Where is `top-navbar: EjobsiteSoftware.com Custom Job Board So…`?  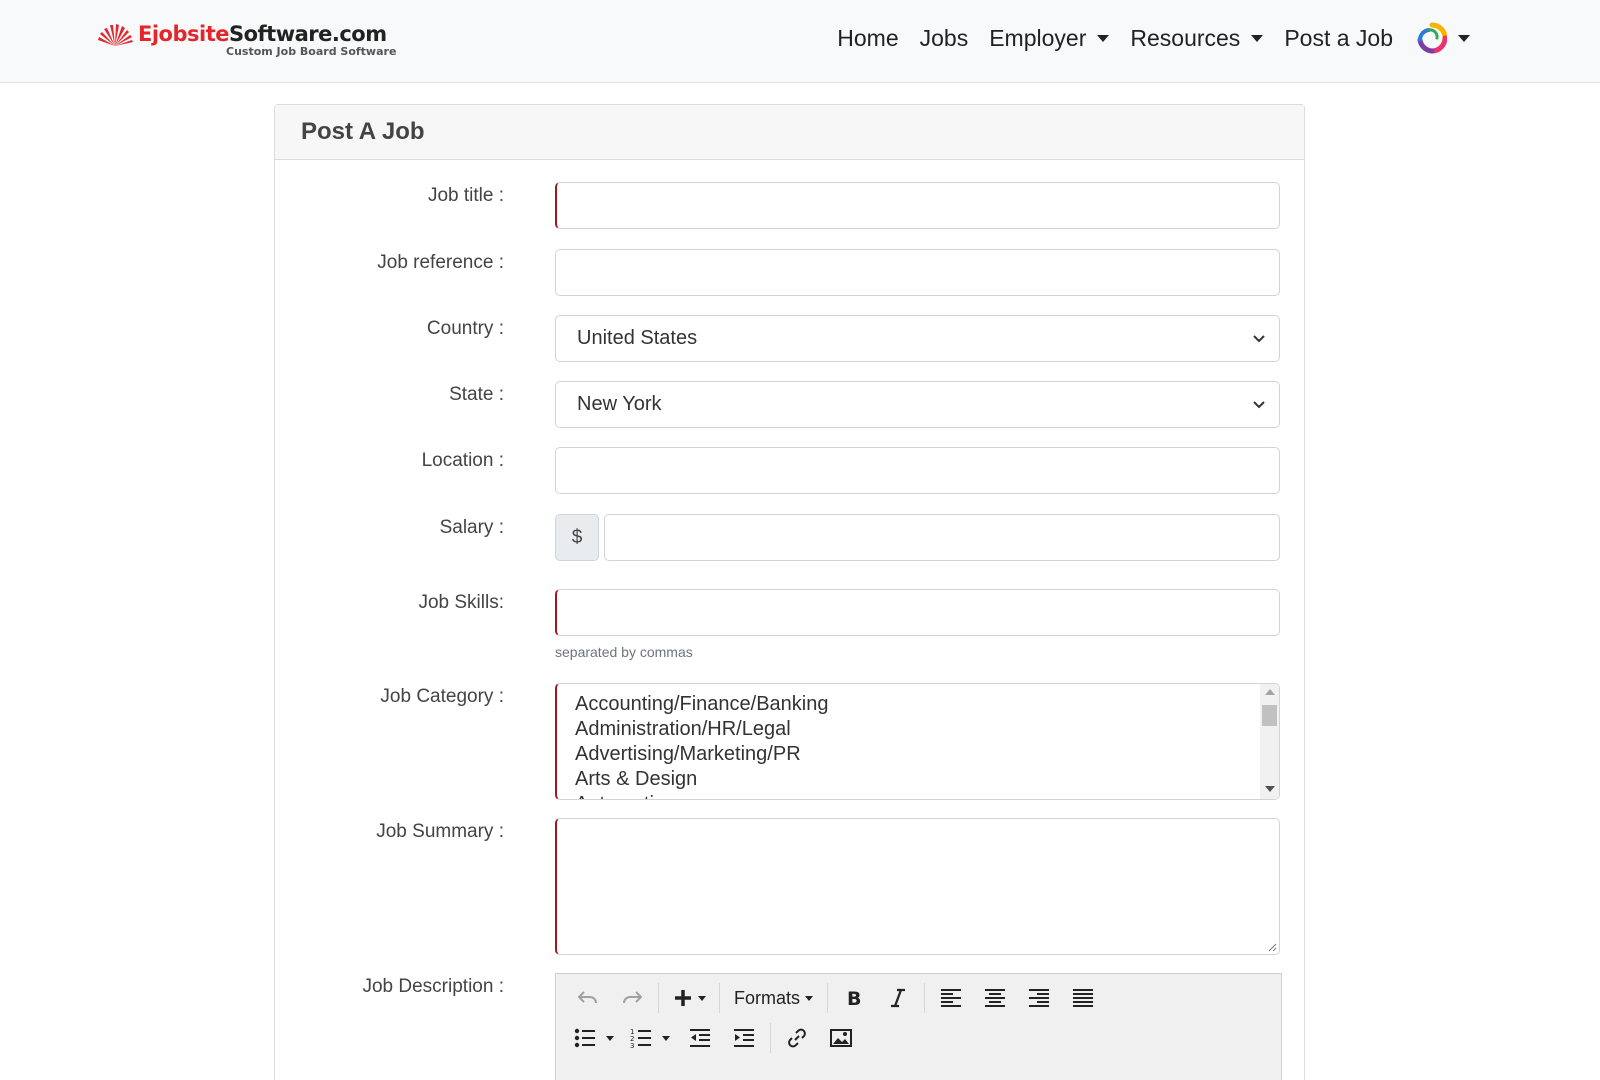 top-navbar: EjobsiteSoftware.com Custom Job Board So… is located at coordinates (800, 41).